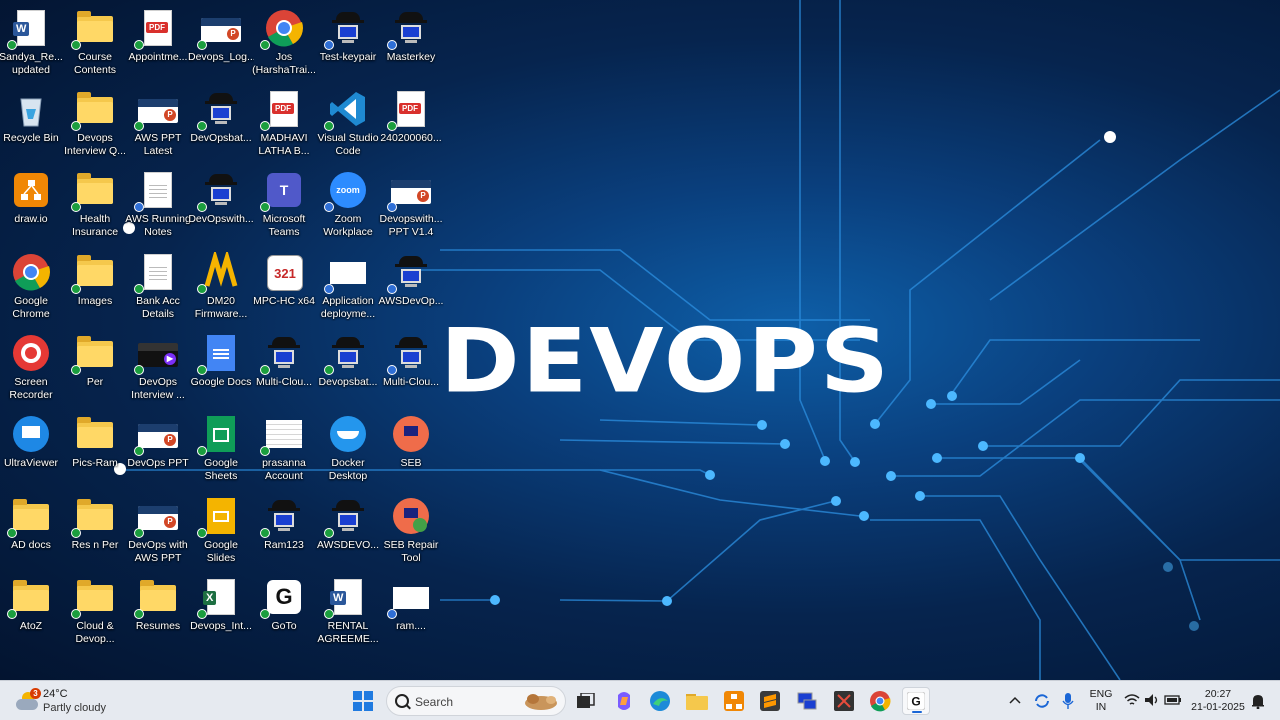  Describe the element at coordinates (284, 206) in the screenshot. I see `desktop-icon: T Microsoft Teams` at that location.